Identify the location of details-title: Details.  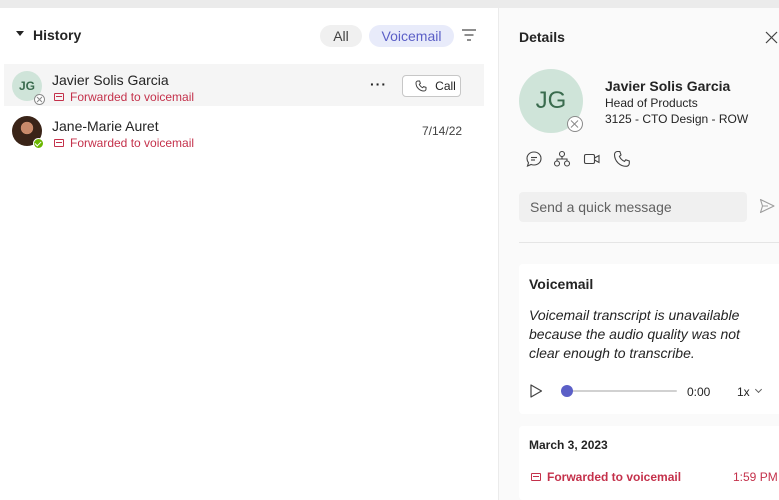
(542, 37).